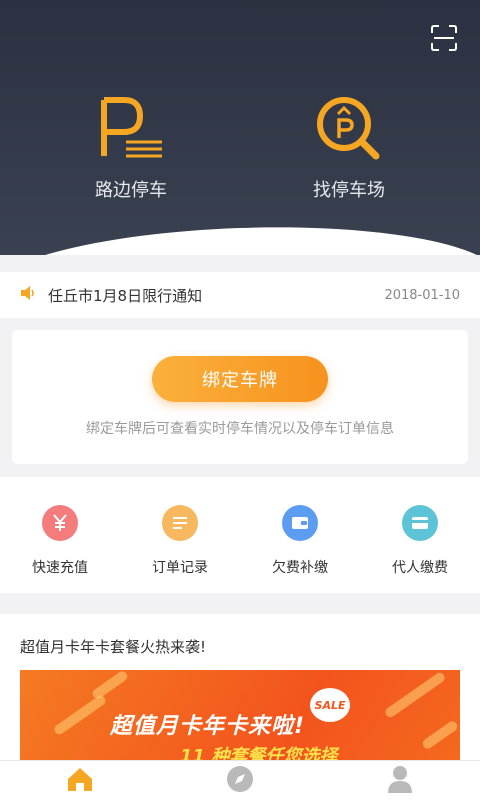 The height and width of the screenshot is (800, 480). I want to click on pay-for-others-button: 代人缴费, so click(420, 535).